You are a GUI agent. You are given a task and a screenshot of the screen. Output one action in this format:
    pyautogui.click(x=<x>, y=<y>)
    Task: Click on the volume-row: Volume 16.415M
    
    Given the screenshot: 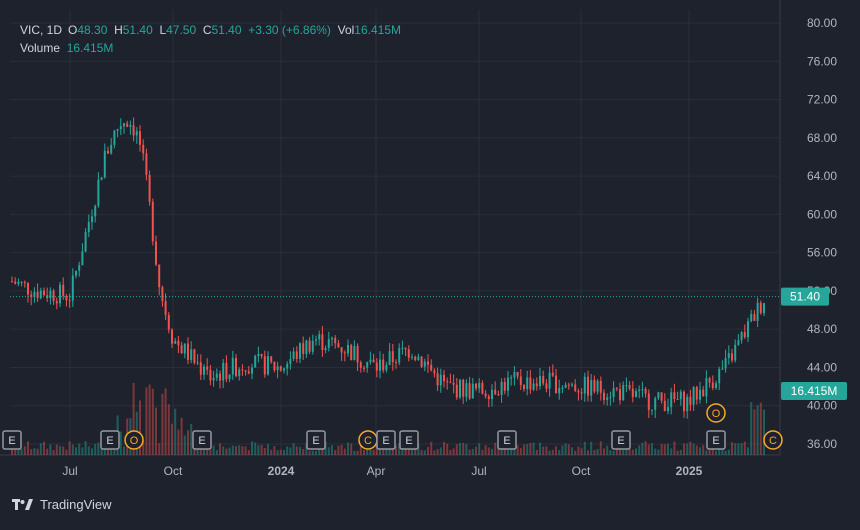 What is the action you would take?
    pyautogui.click(x=210, y=48)
    